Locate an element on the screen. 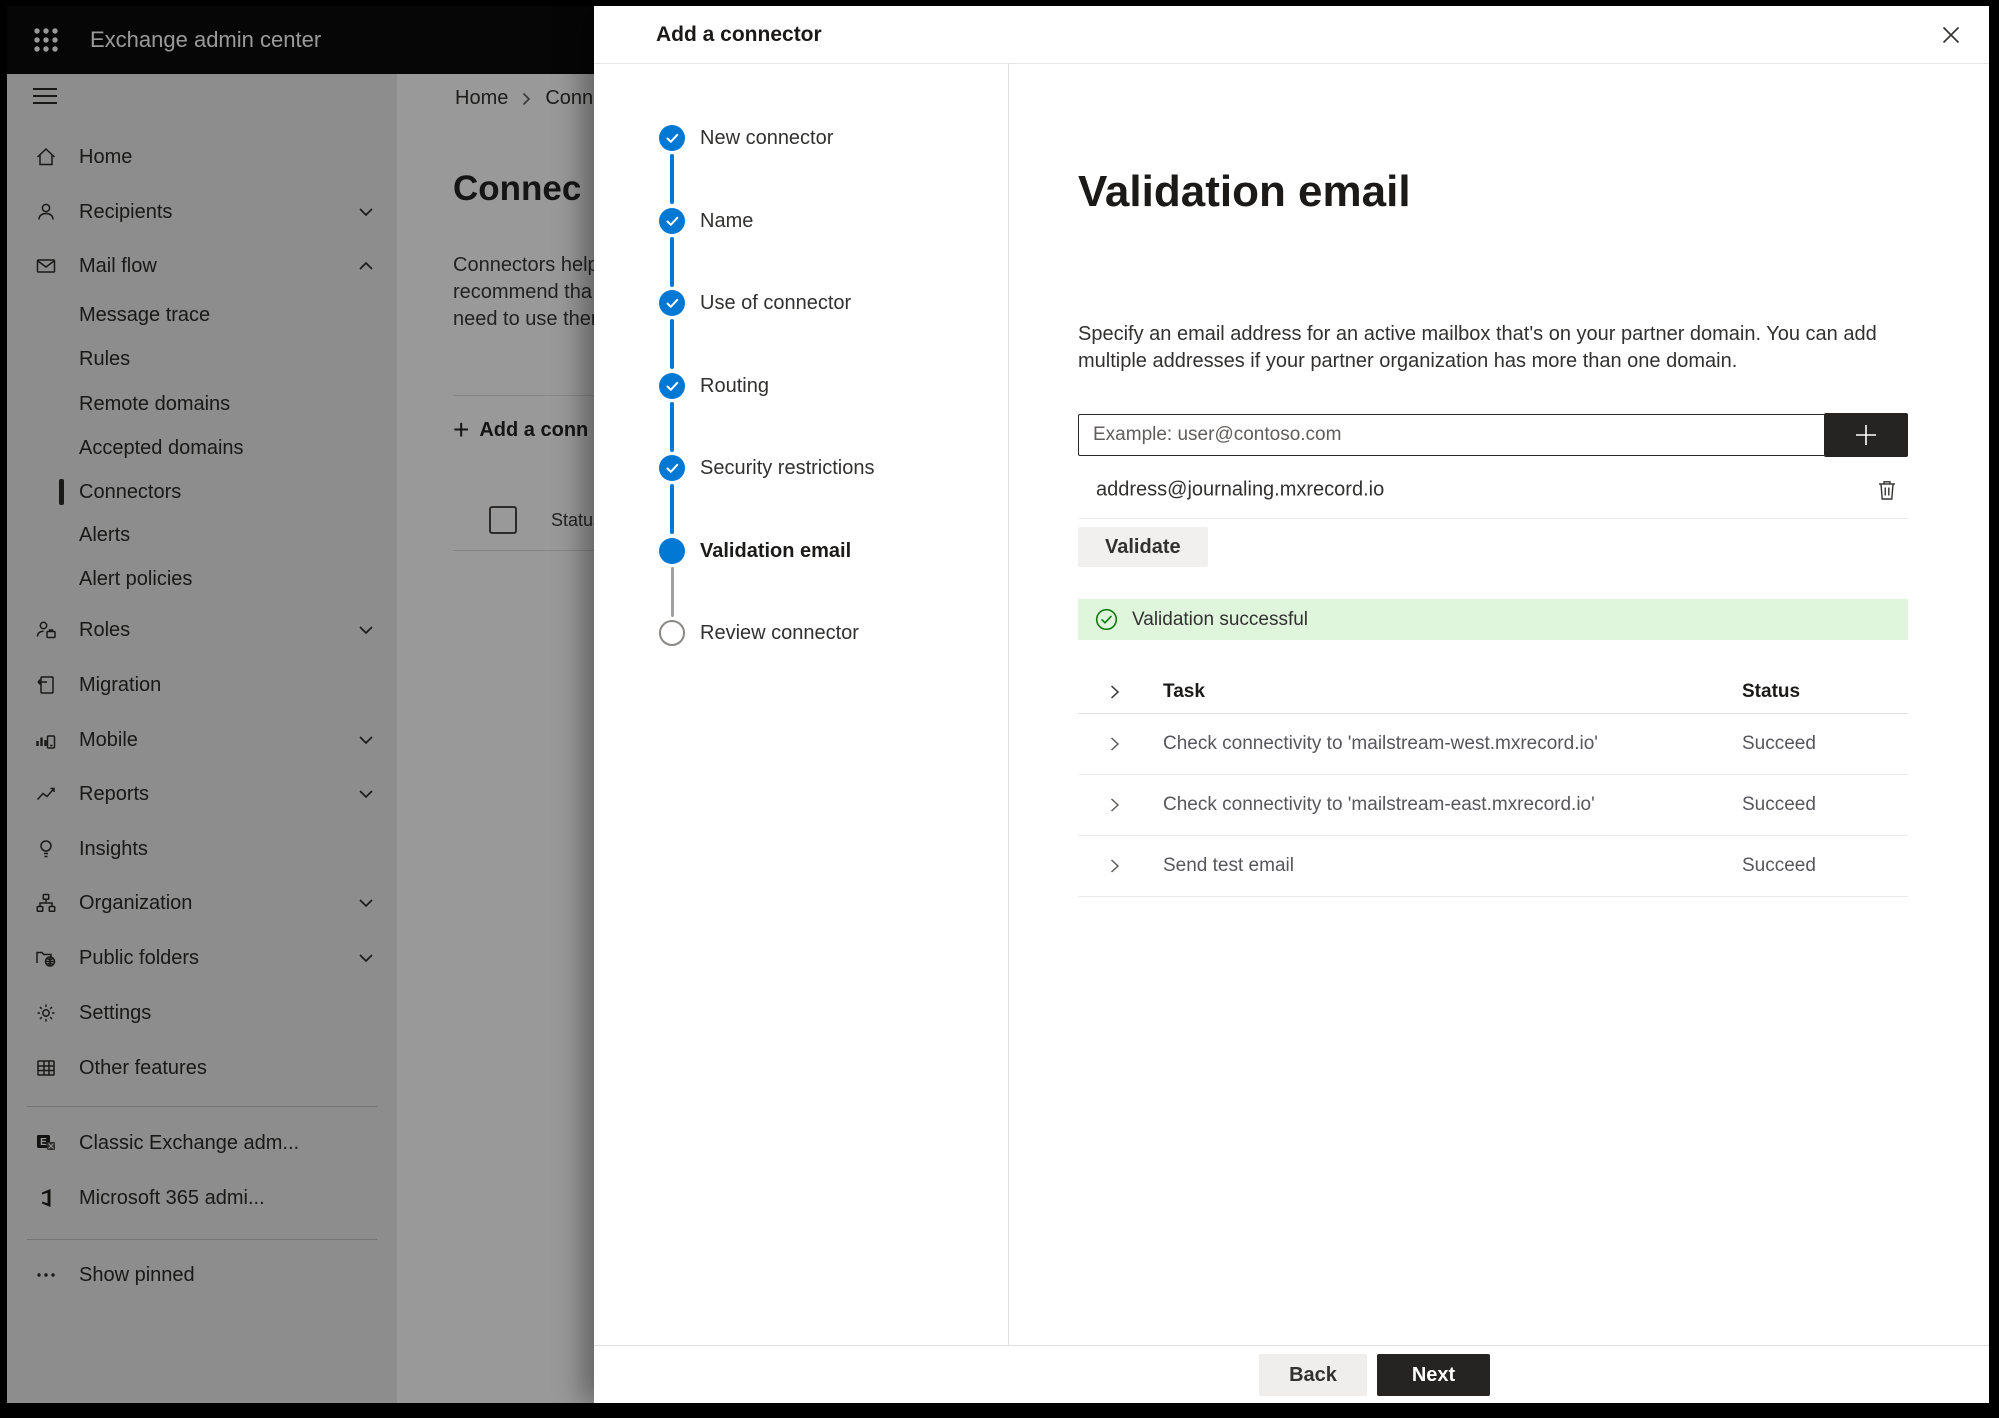 This screenshot has height=1418, width=1999. success-banner: Validation successful is located at coordinates (1493, 619).